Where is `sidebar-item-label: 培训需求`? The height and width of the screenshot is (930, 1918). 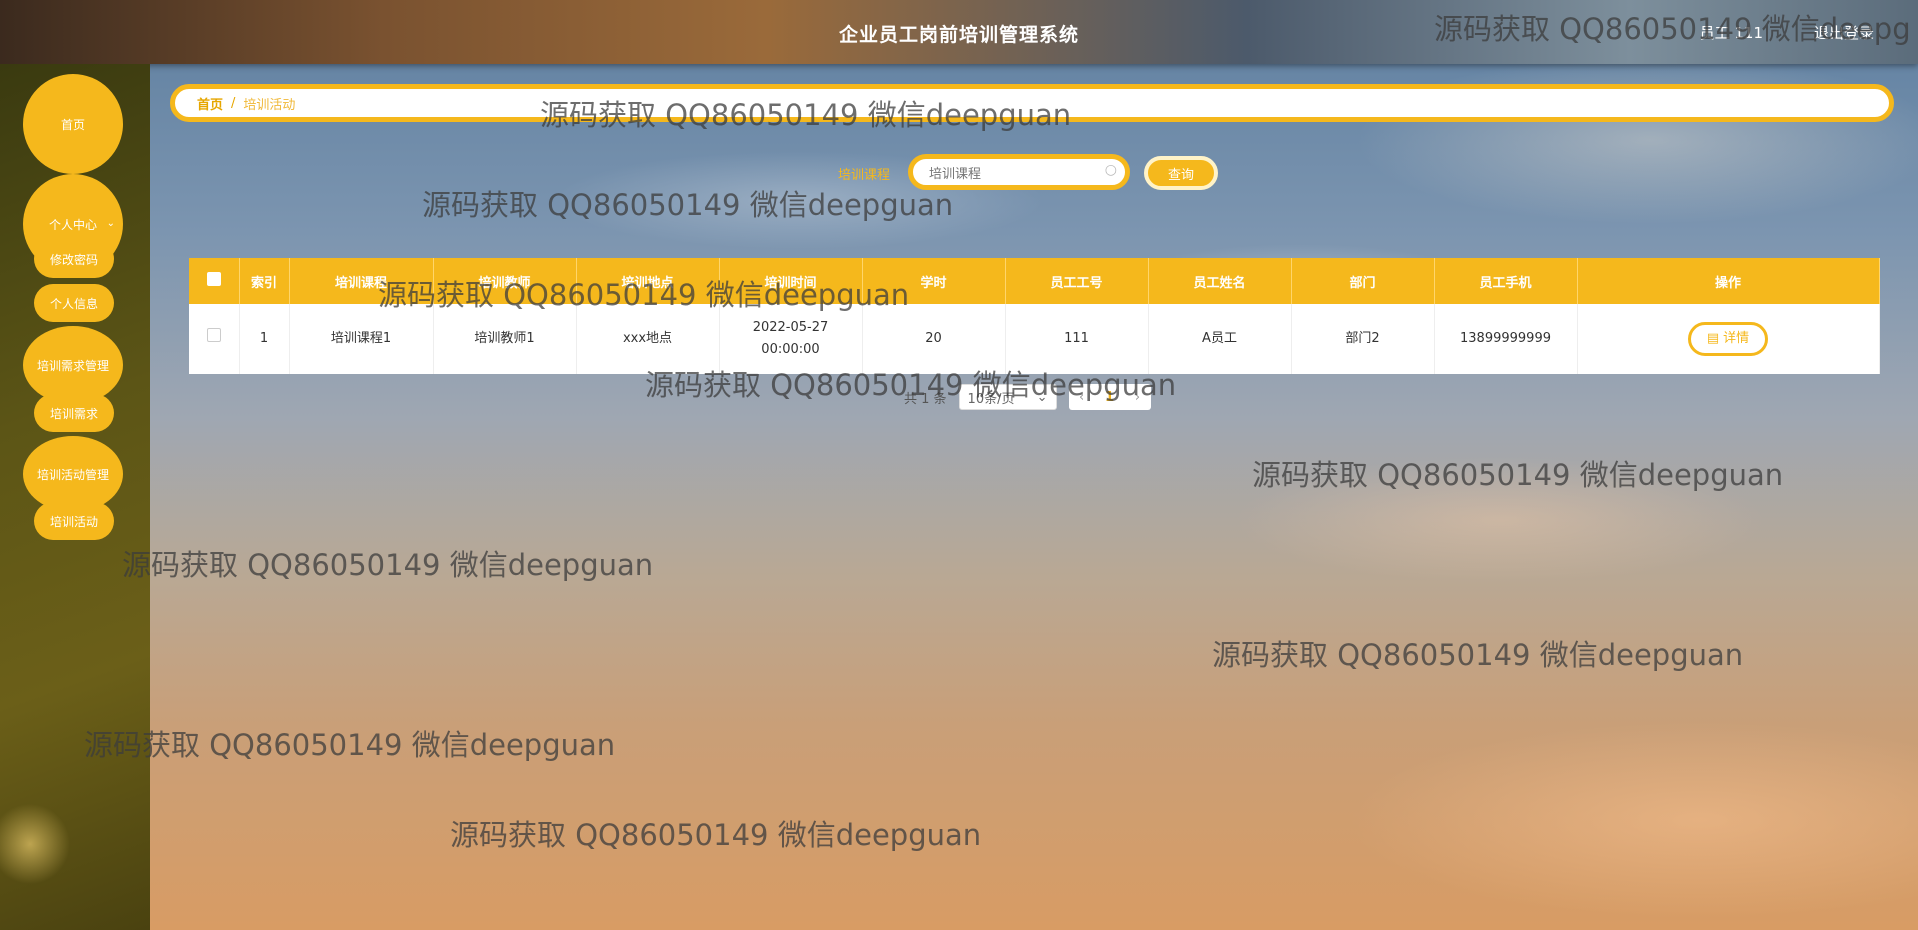
sidebar-item-label: 培训需求 is located at coordinates (73, 413).